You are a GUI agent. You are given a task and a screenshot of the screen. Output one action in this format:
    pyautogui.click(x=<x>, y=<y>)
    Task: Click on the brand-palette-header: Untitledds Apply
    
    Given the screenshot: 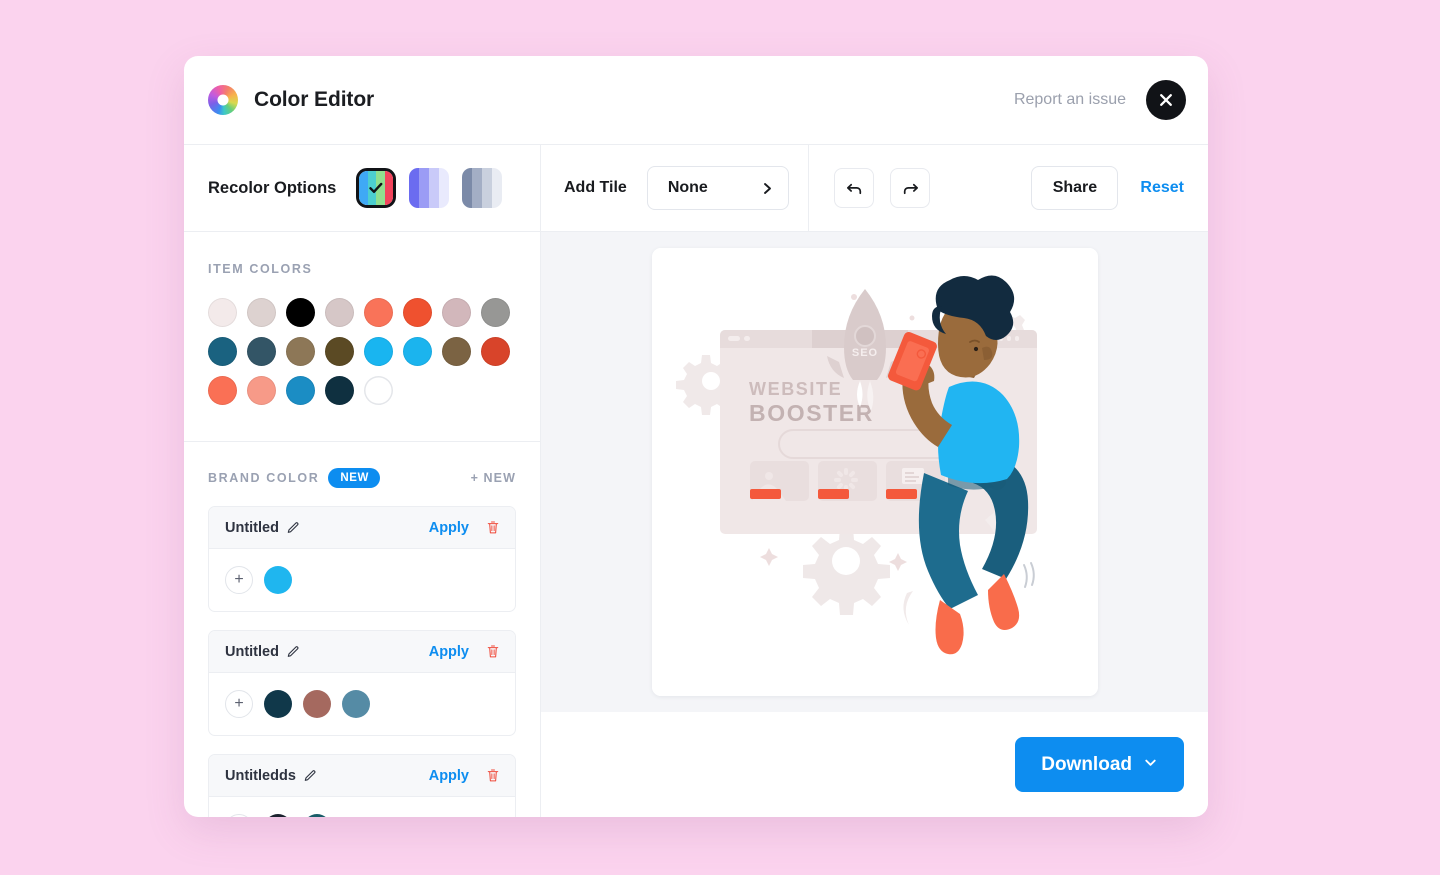 What is the action you would take?
    pyautogui.click(x=362, y=776)
    